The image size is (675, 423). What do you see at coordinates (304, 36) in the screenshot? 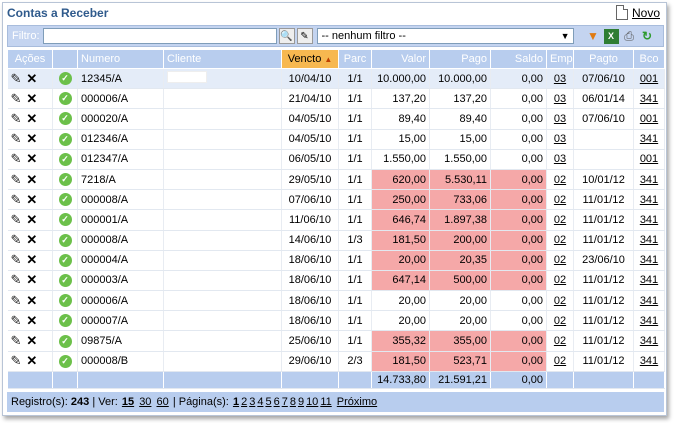
I see `eraser-icon: ✎` at bounding box center [304, 36].